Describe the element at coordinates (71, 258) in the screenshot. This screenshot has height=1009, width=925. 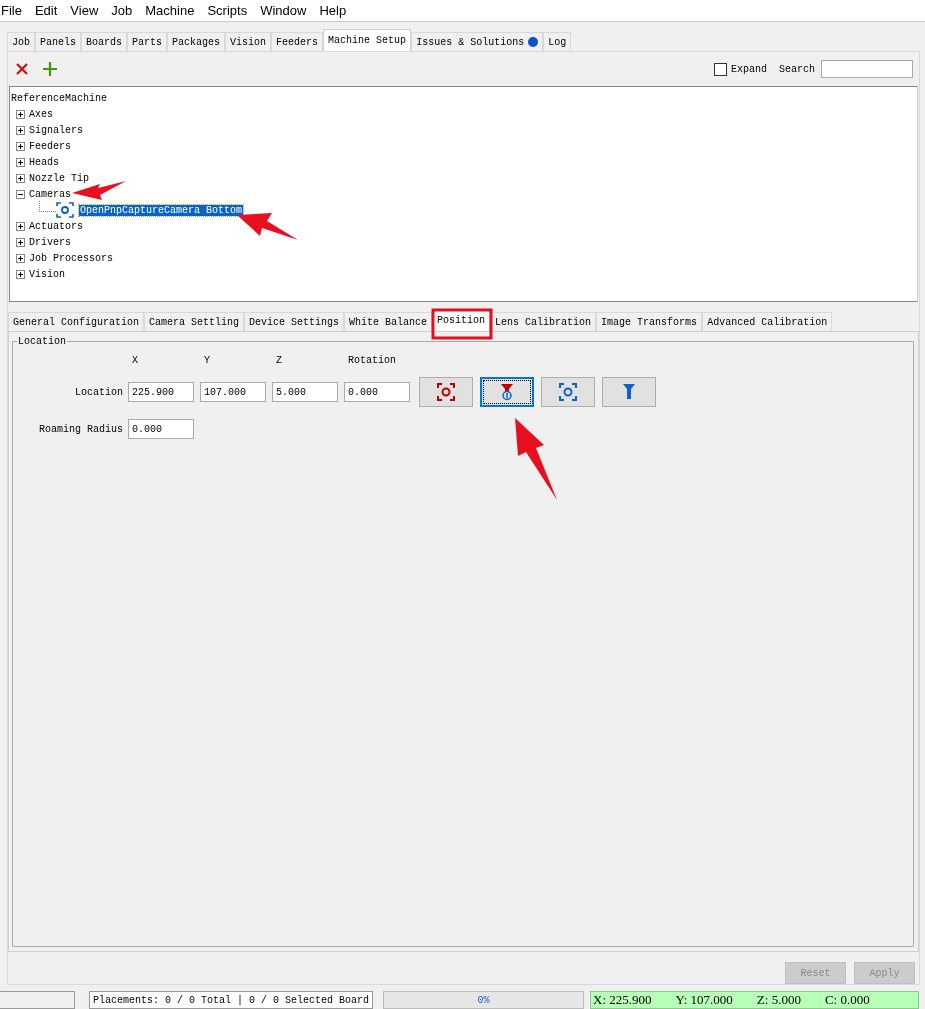
I see `tree-item: Job Processors` at that location.